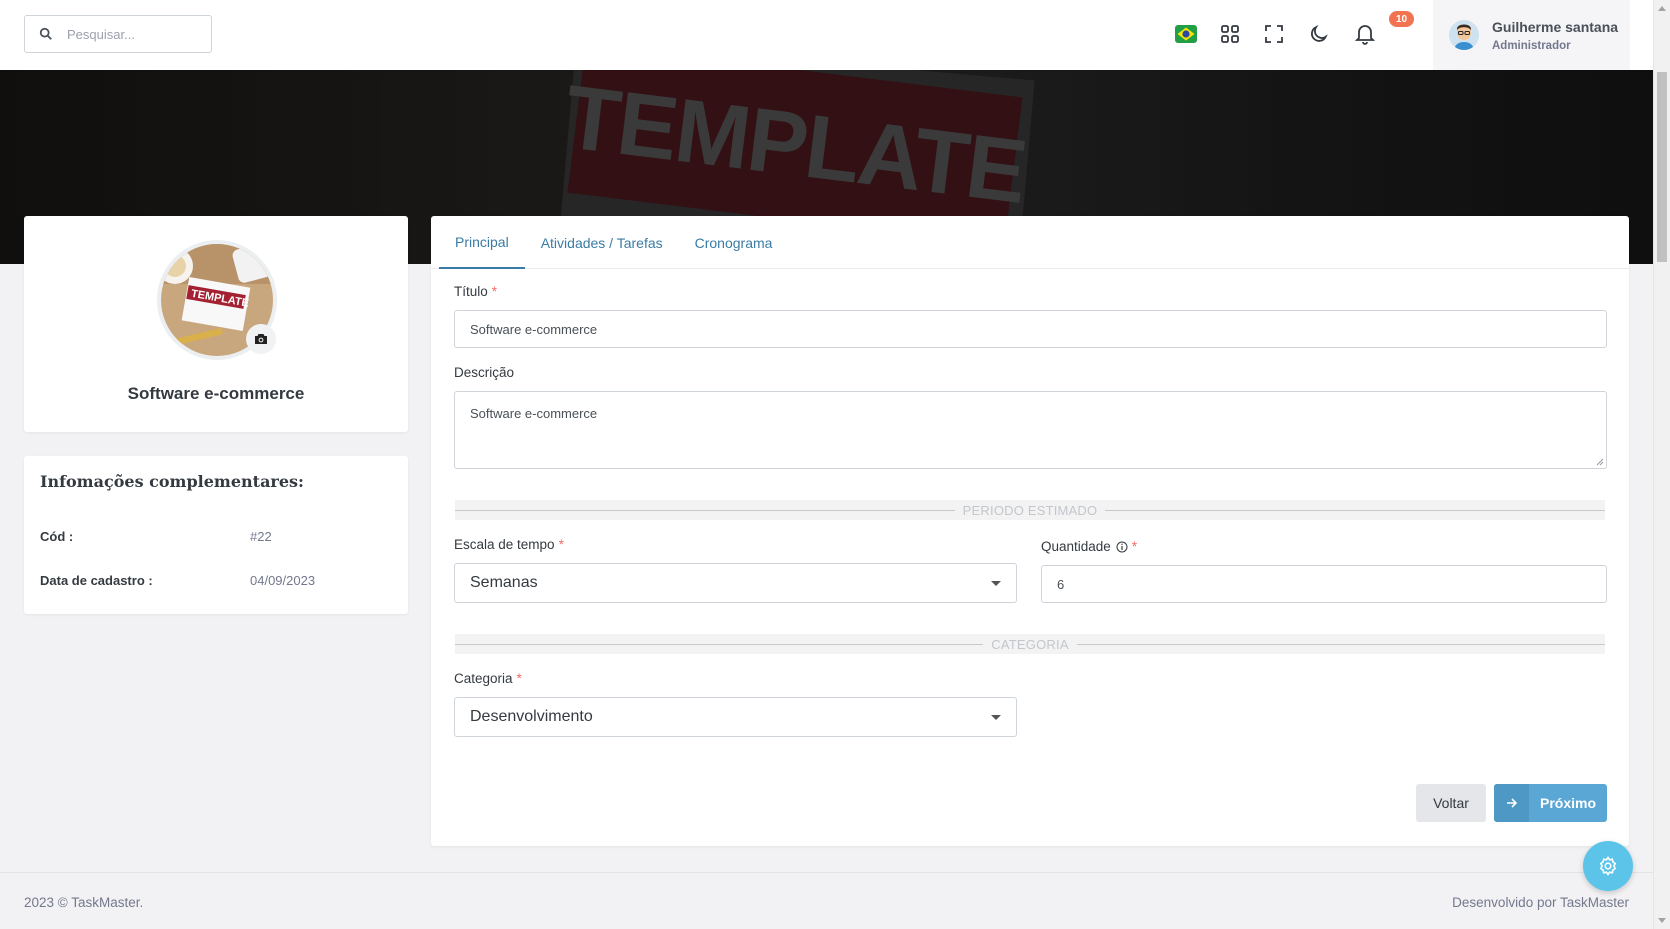  What do you see at coordinates (84, 902) in the screenshot?
I see `footer-copyright: 2023 © TaskMaster.` at bounding box center [84, 902].